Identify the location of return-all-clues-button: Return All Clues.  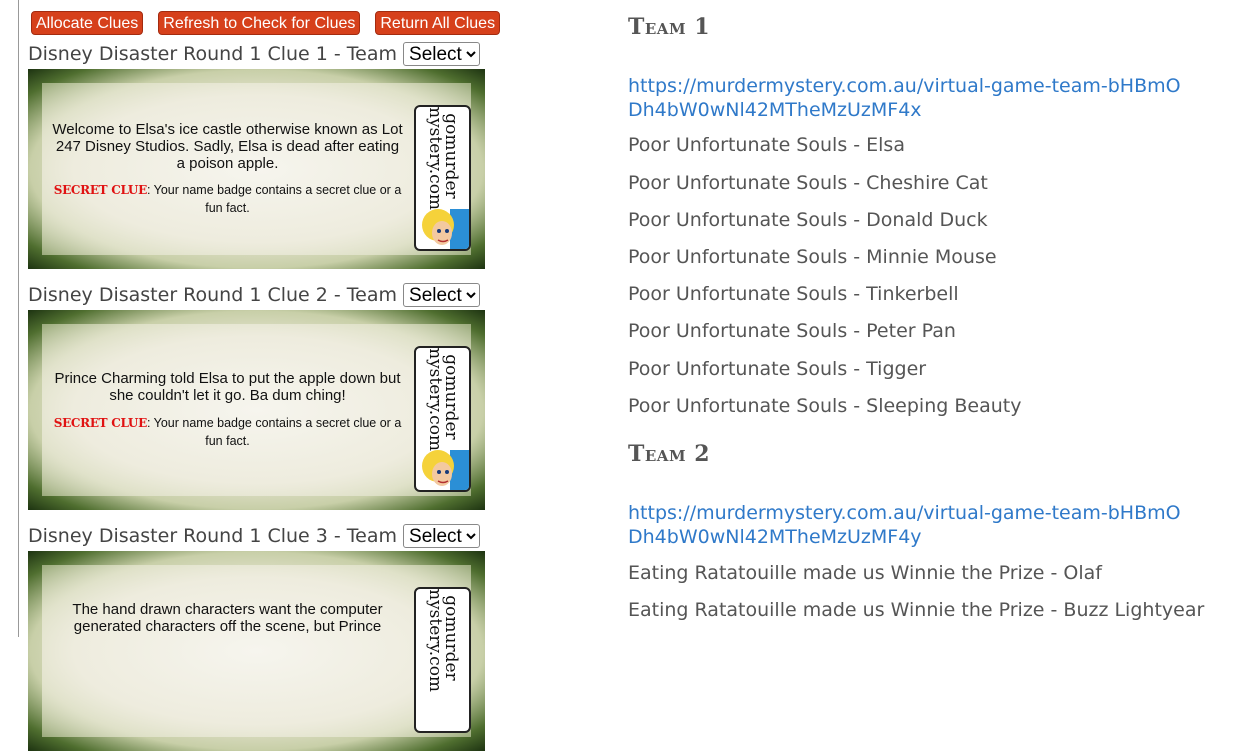
(438, 23).